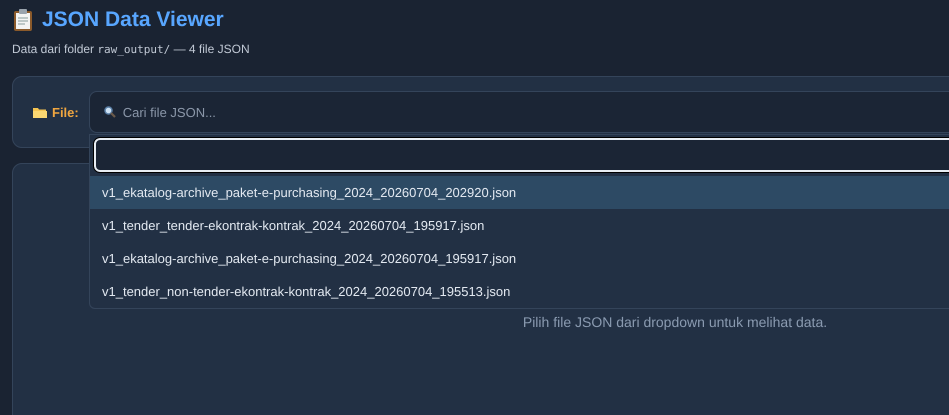 Image resolution: width=949 pixels, height=415 pixels. Describe the element at coordinates (133, 20) in the screenshot. I see `page-title: JSON Data Viewer` at that location.